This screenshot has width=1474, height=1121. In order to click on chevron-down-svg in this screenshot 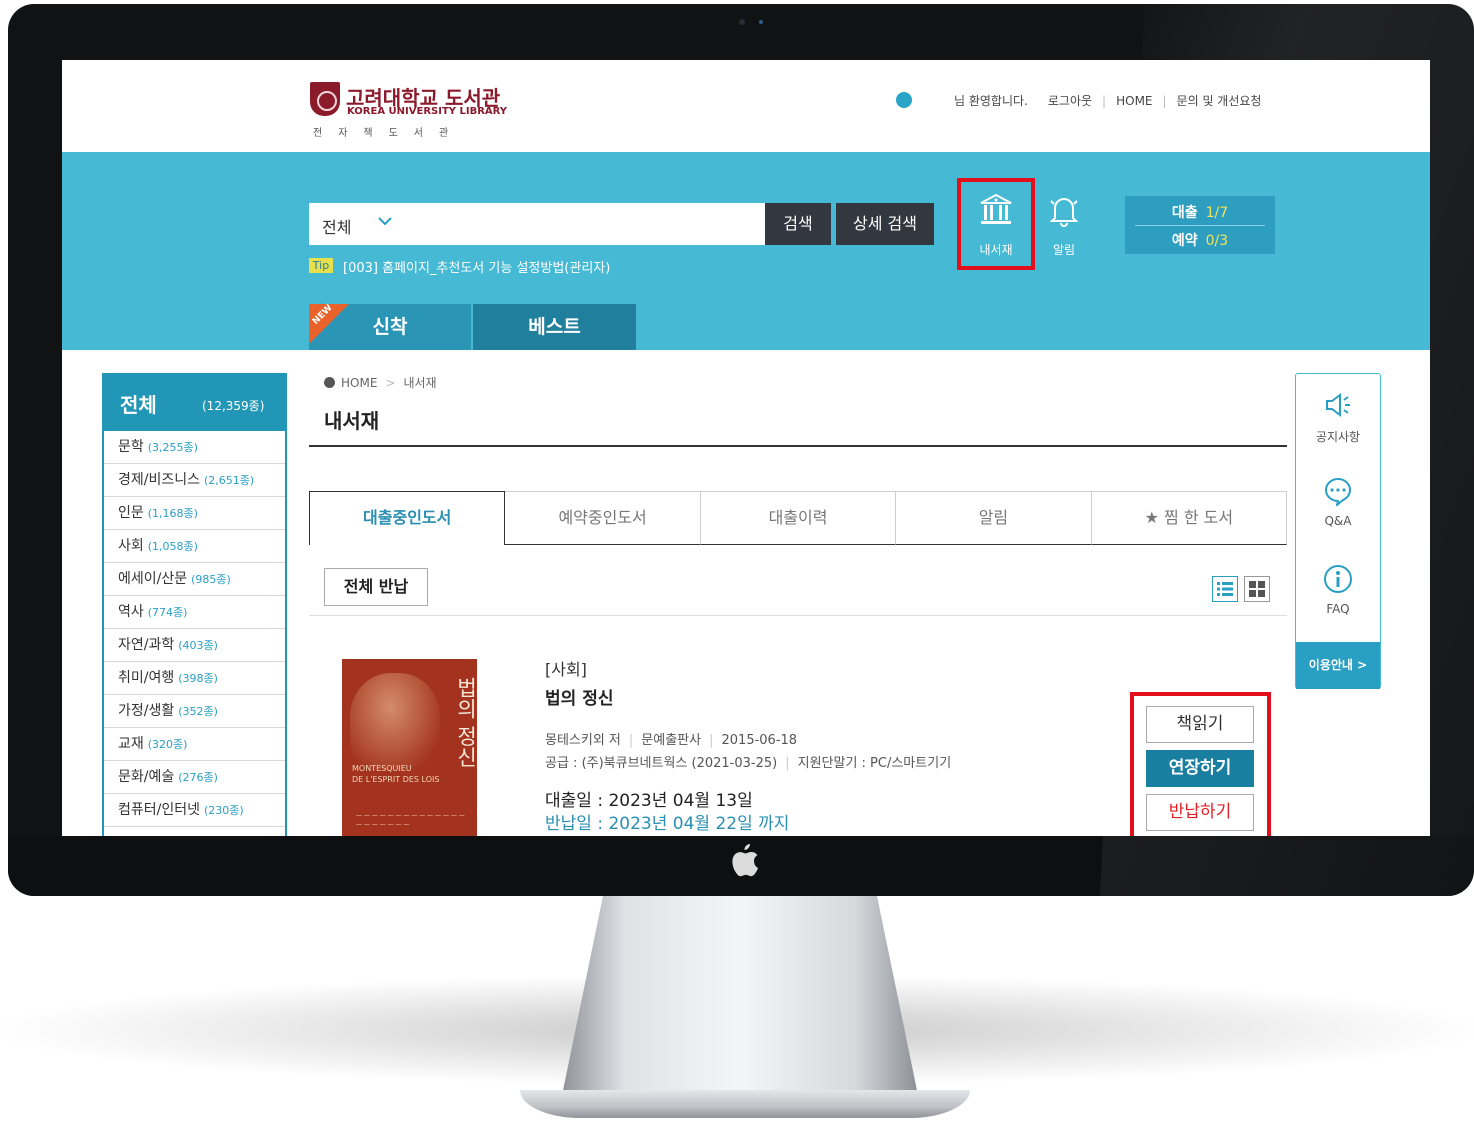, I will do `click(385, 221)`.